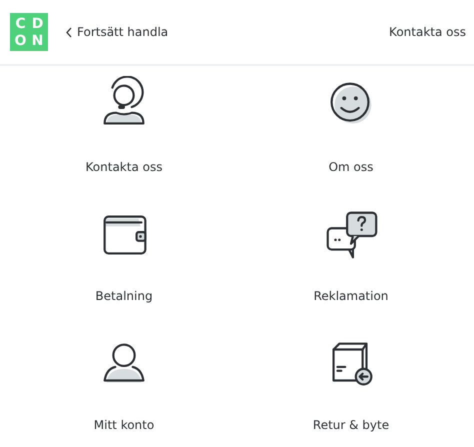 This screenshot has width=474, height=447. I want to click on chevron-left-icon, so click(69, 32).